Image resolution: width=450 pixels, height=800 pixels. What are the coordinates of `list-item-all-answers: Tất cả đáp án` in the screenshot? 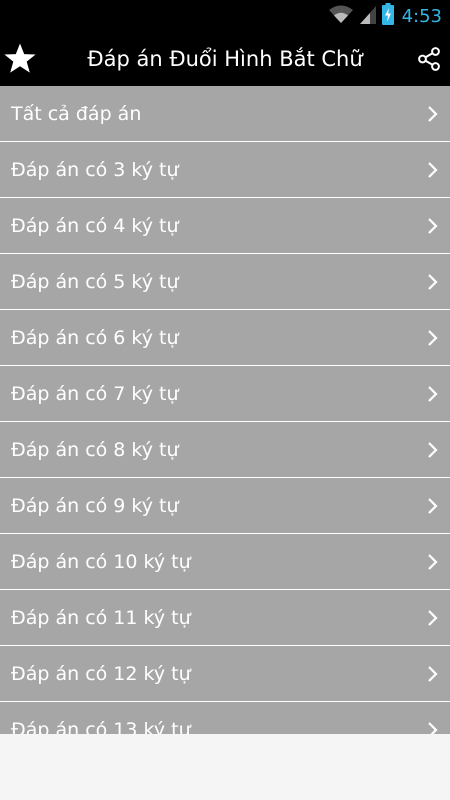 It's located at (225, 114).